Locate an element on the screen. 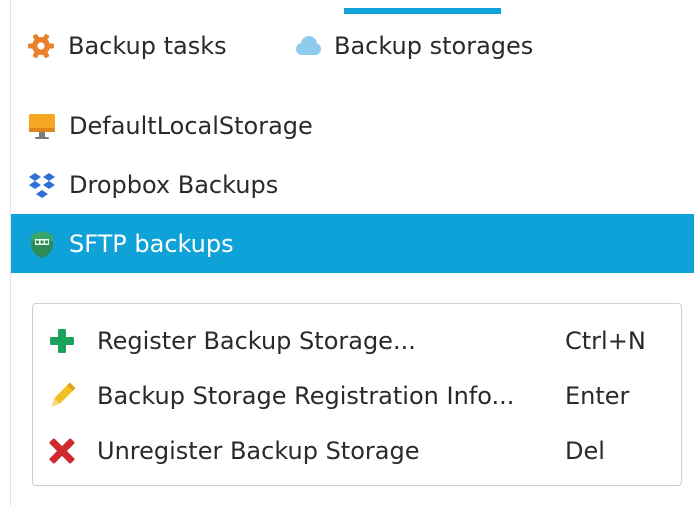 The image size is (694, 506). pencil-icon is located at coordinates (62, 396).